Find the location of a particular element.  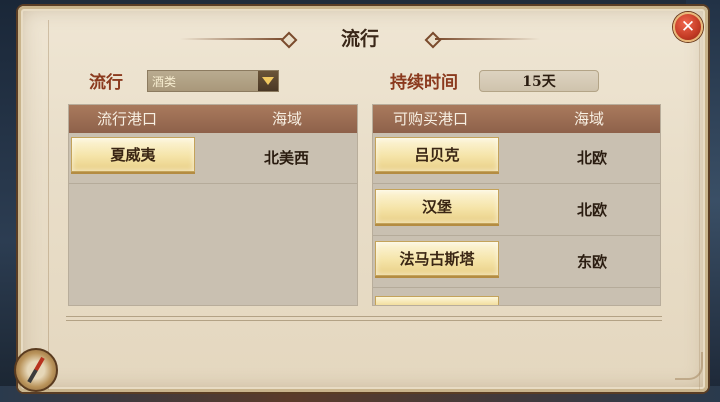

table-header: 流行港口 海域 is located at coordinates (213, 119).